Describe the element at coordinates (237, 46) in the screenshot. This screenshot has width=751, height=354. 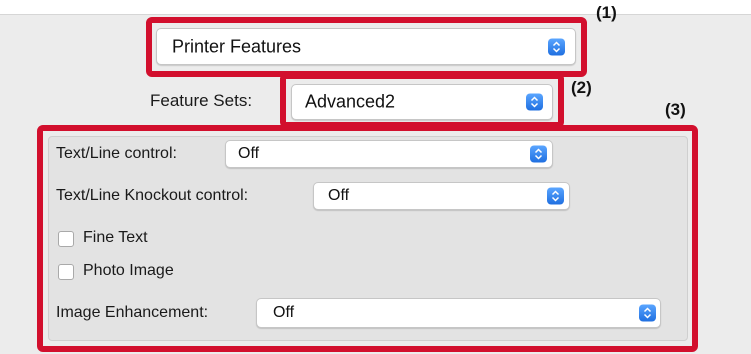
I see `printer-features-value: Printer Features` at that location.